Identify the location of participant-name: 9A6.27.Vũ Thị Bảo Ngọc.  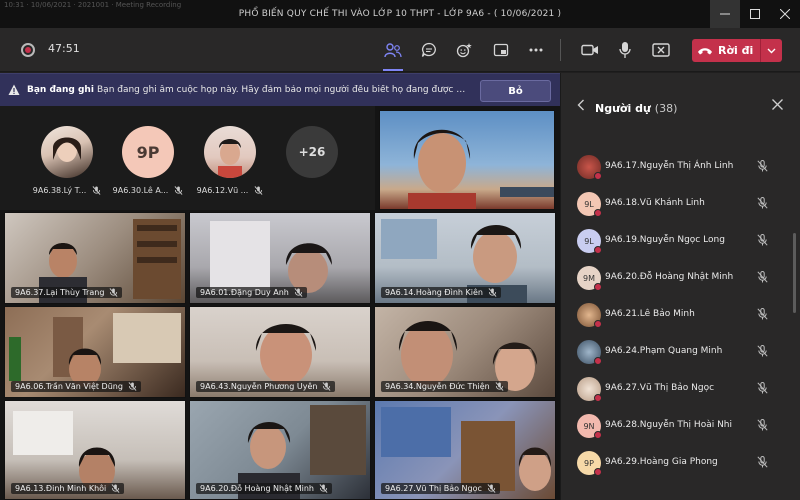
(660, 388).